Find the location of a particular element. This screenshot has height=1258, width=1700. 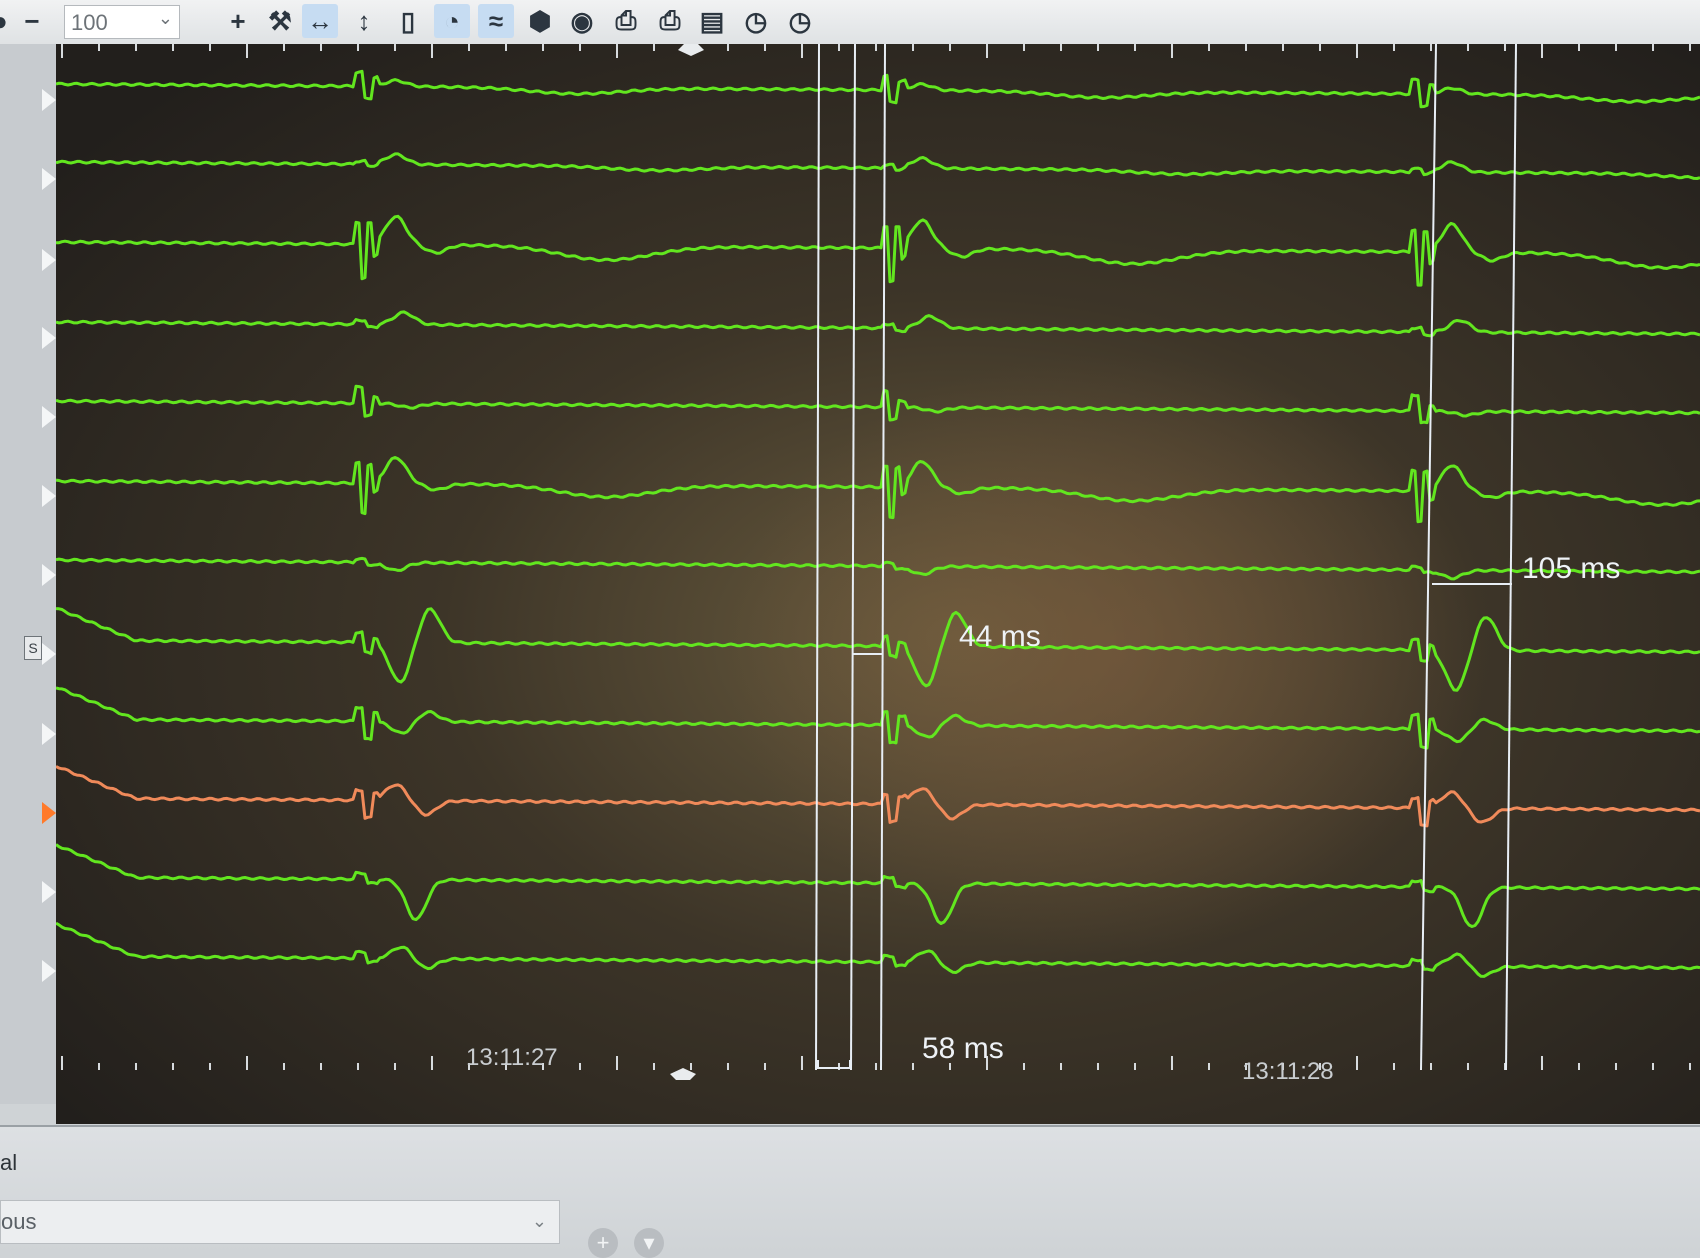

add-button: + is located at coordinates (603, 1243).